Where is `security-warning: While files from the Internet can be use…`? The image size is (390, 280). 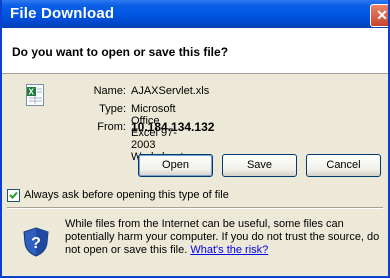 security-warning: While files from the Internet can be use… is located at coordinates (224, 237).